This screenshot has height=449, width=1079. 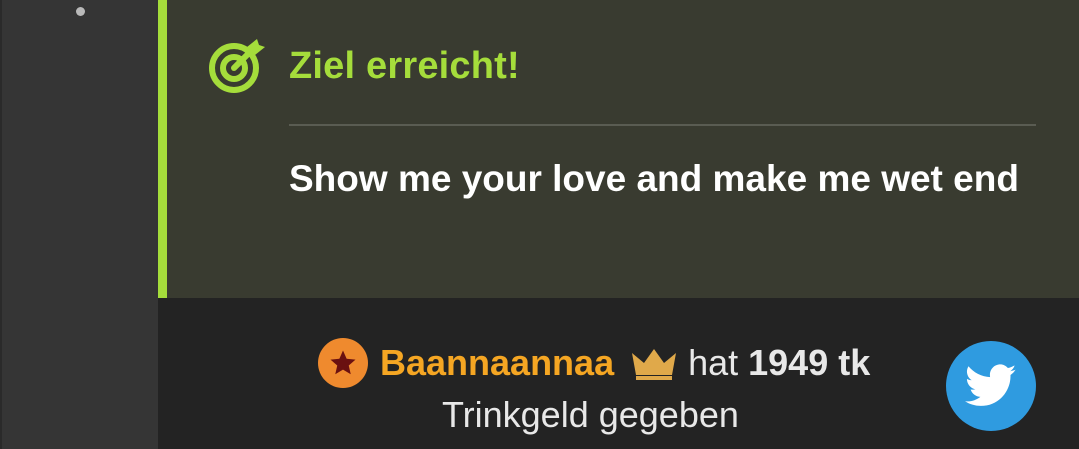 I want to click on goal-divider, so click(x=662, y=125).